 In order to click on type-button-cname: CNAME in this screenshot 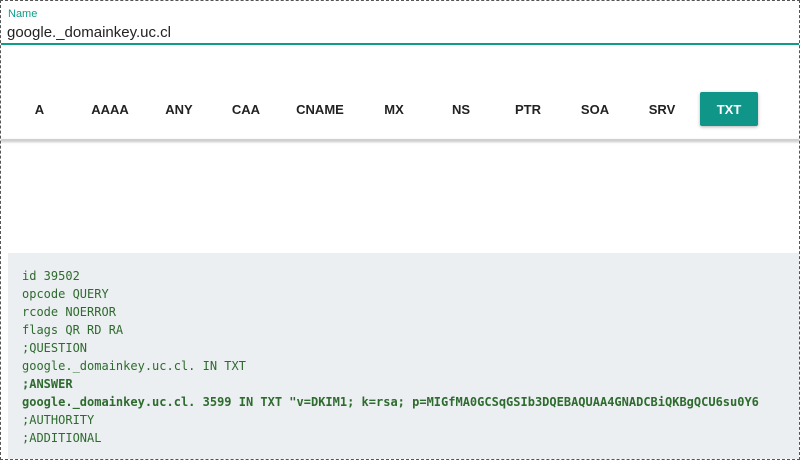, I will do `click(320, 109)`.